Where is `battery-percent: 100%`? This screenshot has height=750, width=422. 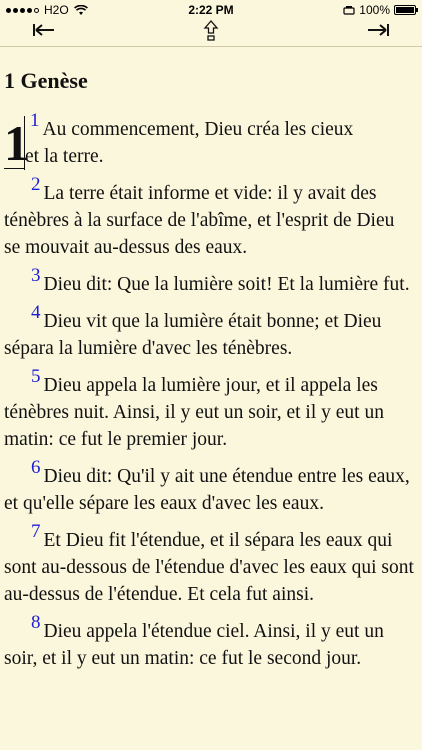 battery-percent: 100% is located at coordinates (374, 10).